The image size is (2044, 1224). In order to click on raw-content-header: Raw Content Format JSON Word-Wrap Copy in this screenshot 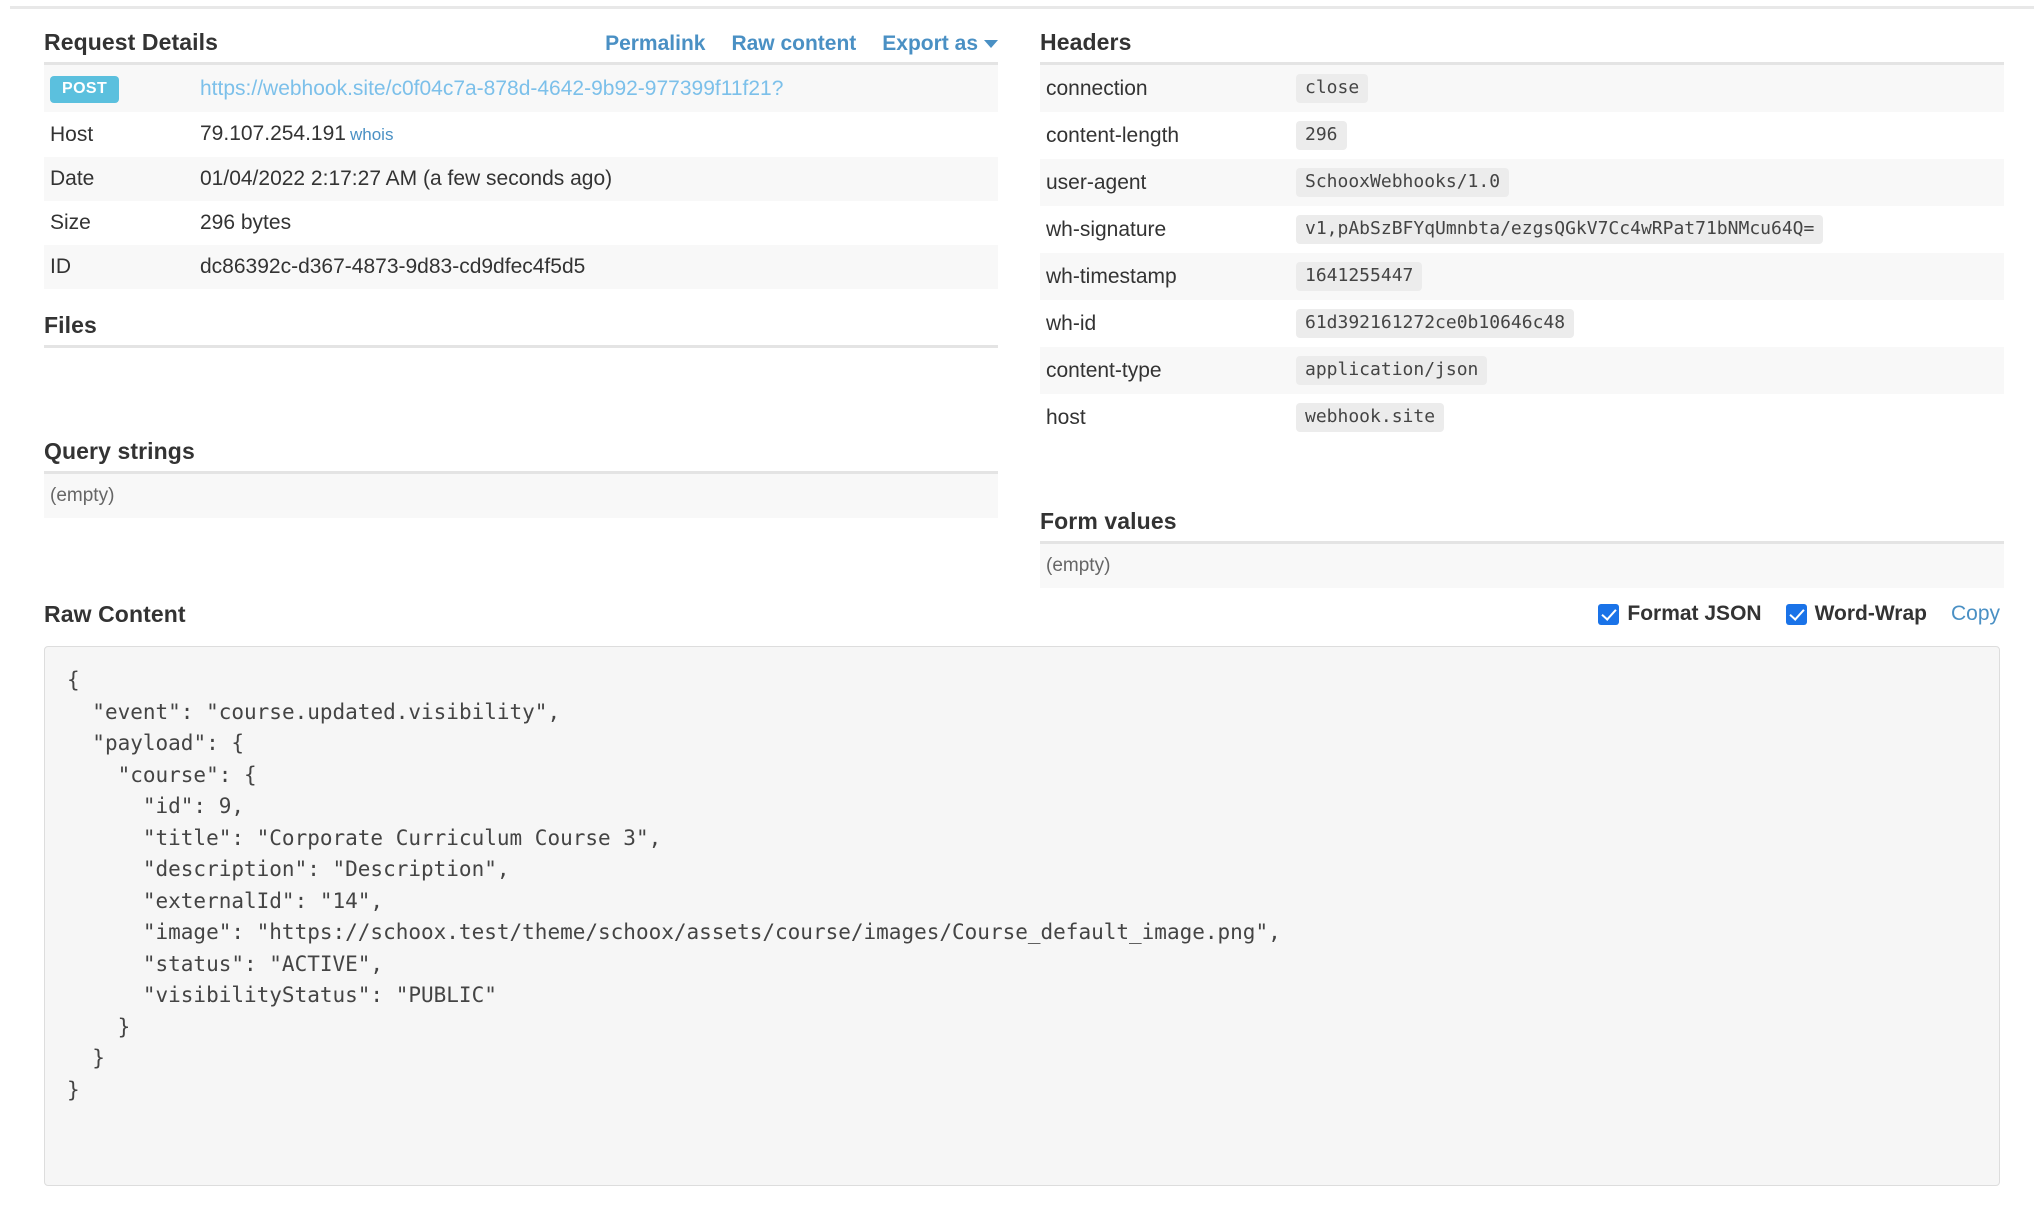, I will do `click(1022, 614)`.